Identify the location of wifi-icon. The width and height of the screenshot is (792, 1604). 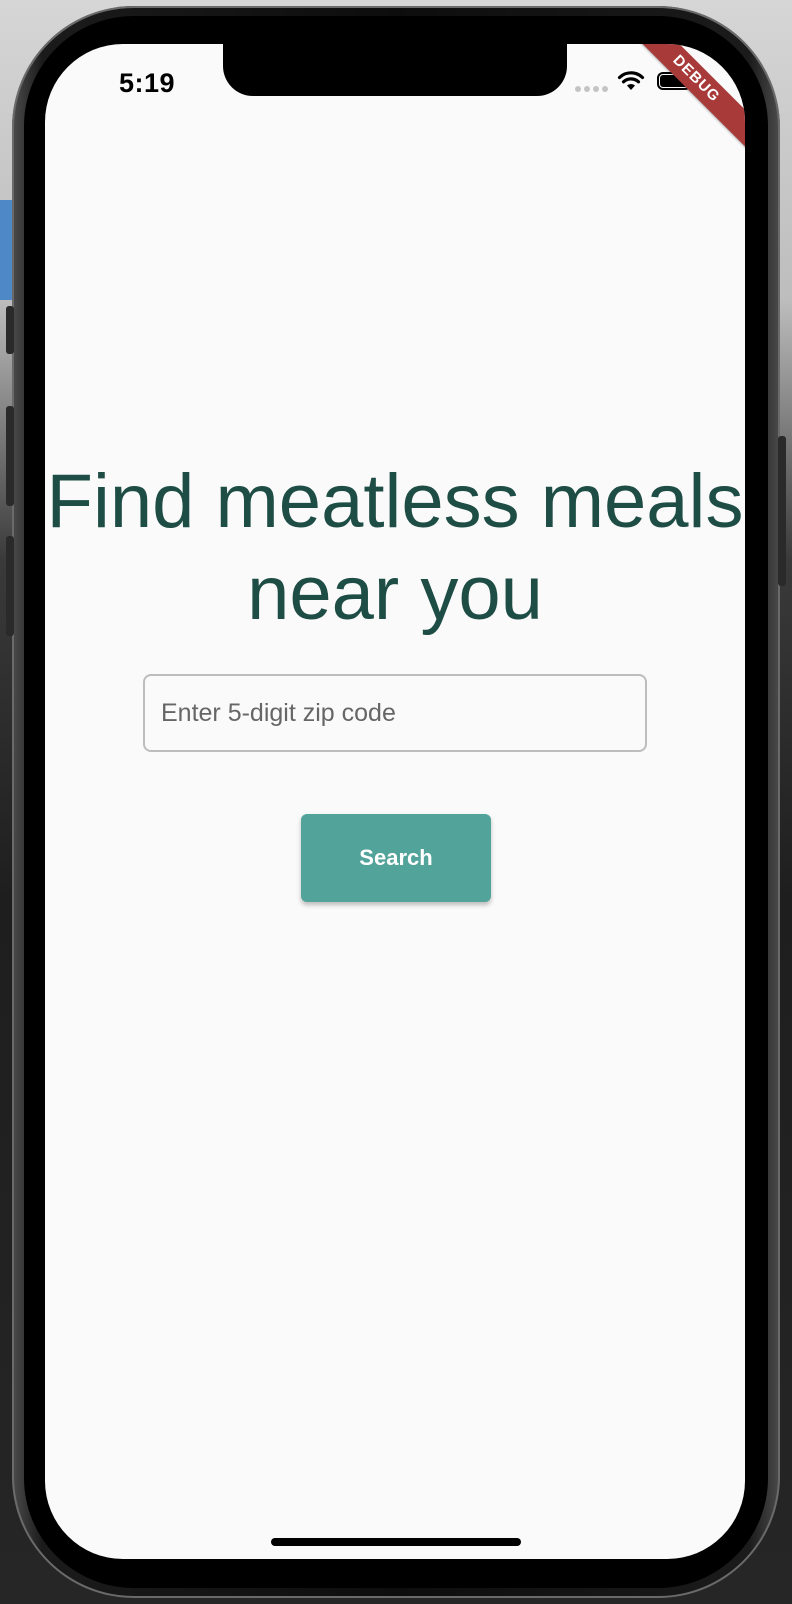
(631, 80).